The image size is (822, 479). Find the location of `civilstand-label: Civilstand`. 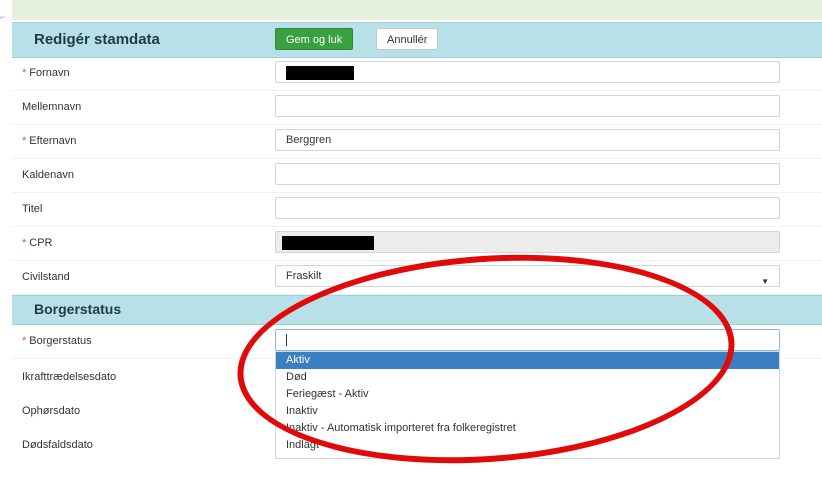

civilstand-label: Civilstand is located at coordinates (46, 277).